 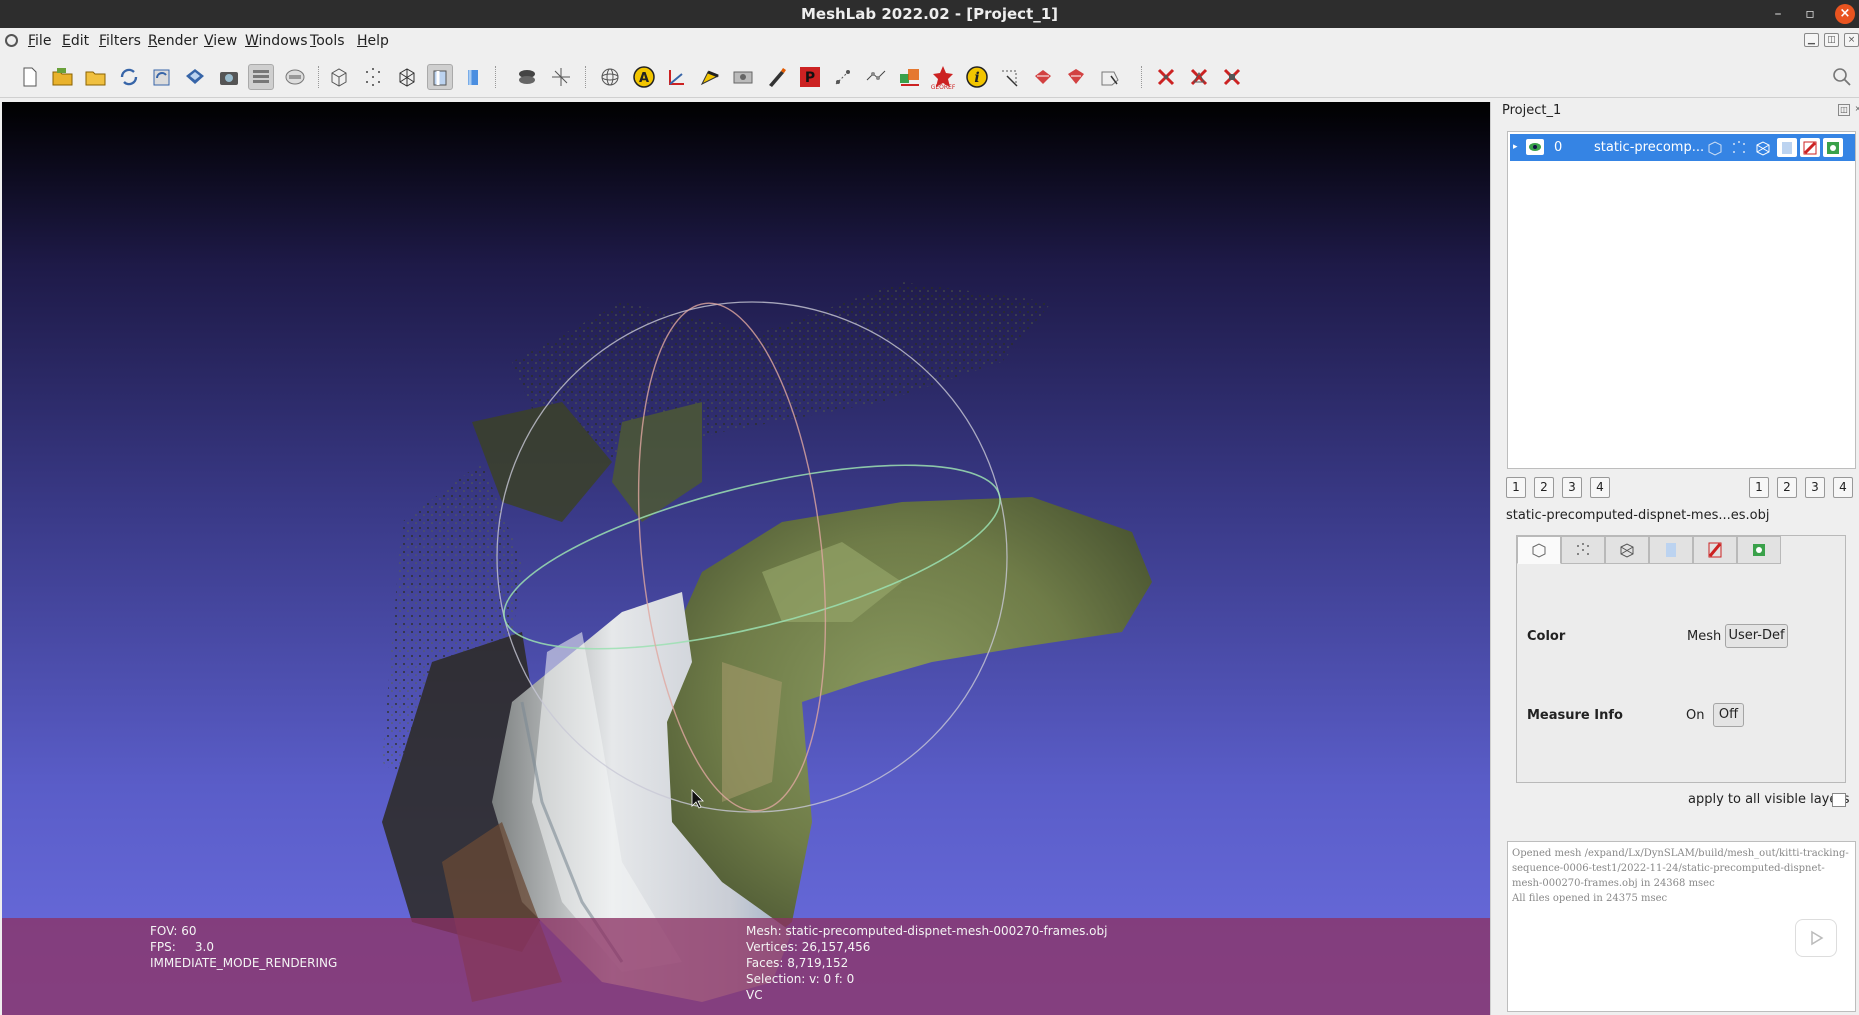 I want to click on annotation-icon: A, so click(x=644, y=77).